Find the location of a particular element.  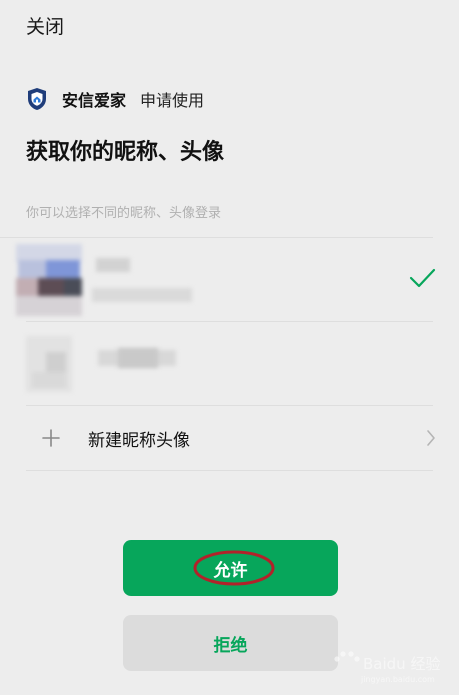

check-icon is located at coordinates (422, 278).